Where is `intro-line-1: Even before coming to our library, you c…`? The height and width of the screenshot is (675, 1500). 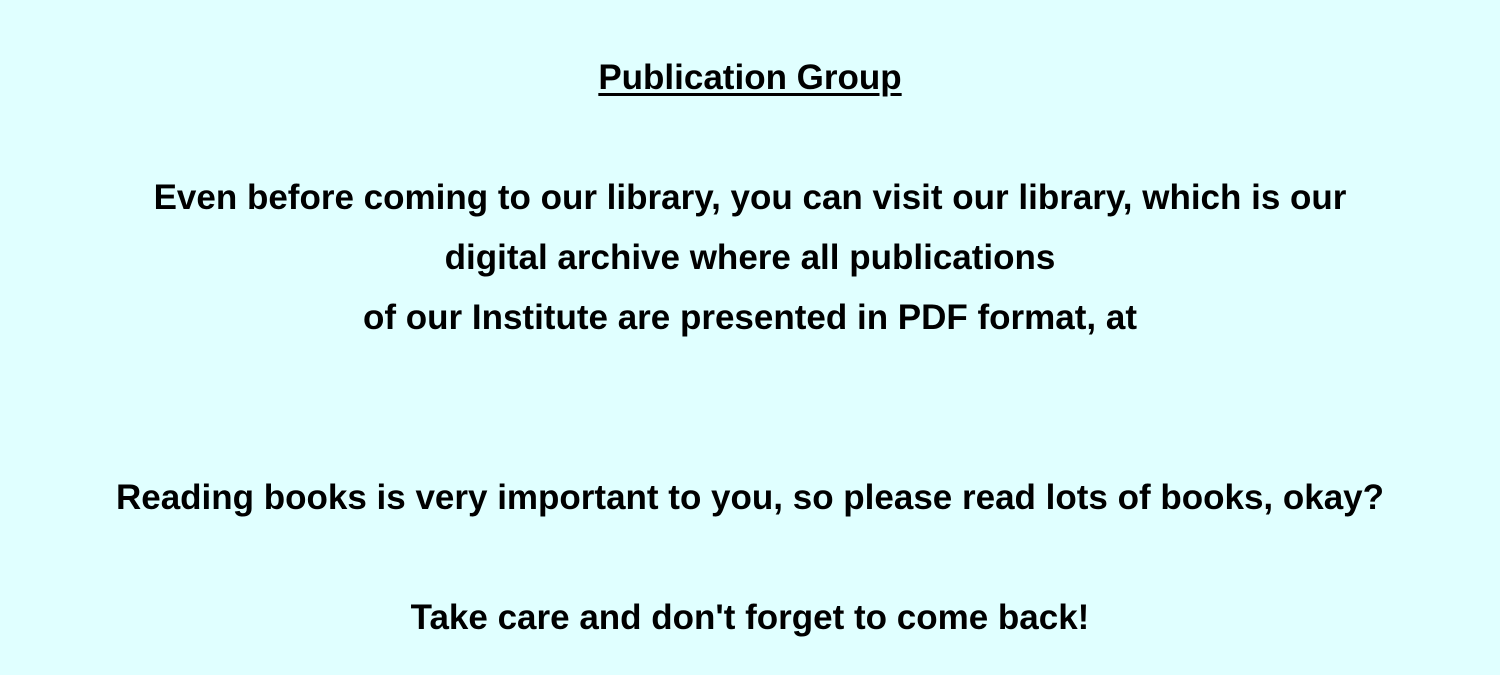
intro-line-1: Even before coming to our library, you c… is located at coordinates (750, 197).